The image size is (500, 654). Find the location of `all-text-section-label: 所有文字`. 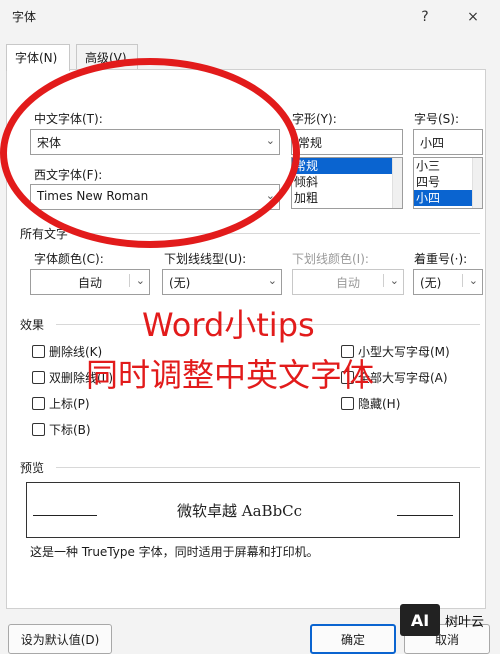

all-text-section-label: 所有文字 is located at coordinates (44, 234).